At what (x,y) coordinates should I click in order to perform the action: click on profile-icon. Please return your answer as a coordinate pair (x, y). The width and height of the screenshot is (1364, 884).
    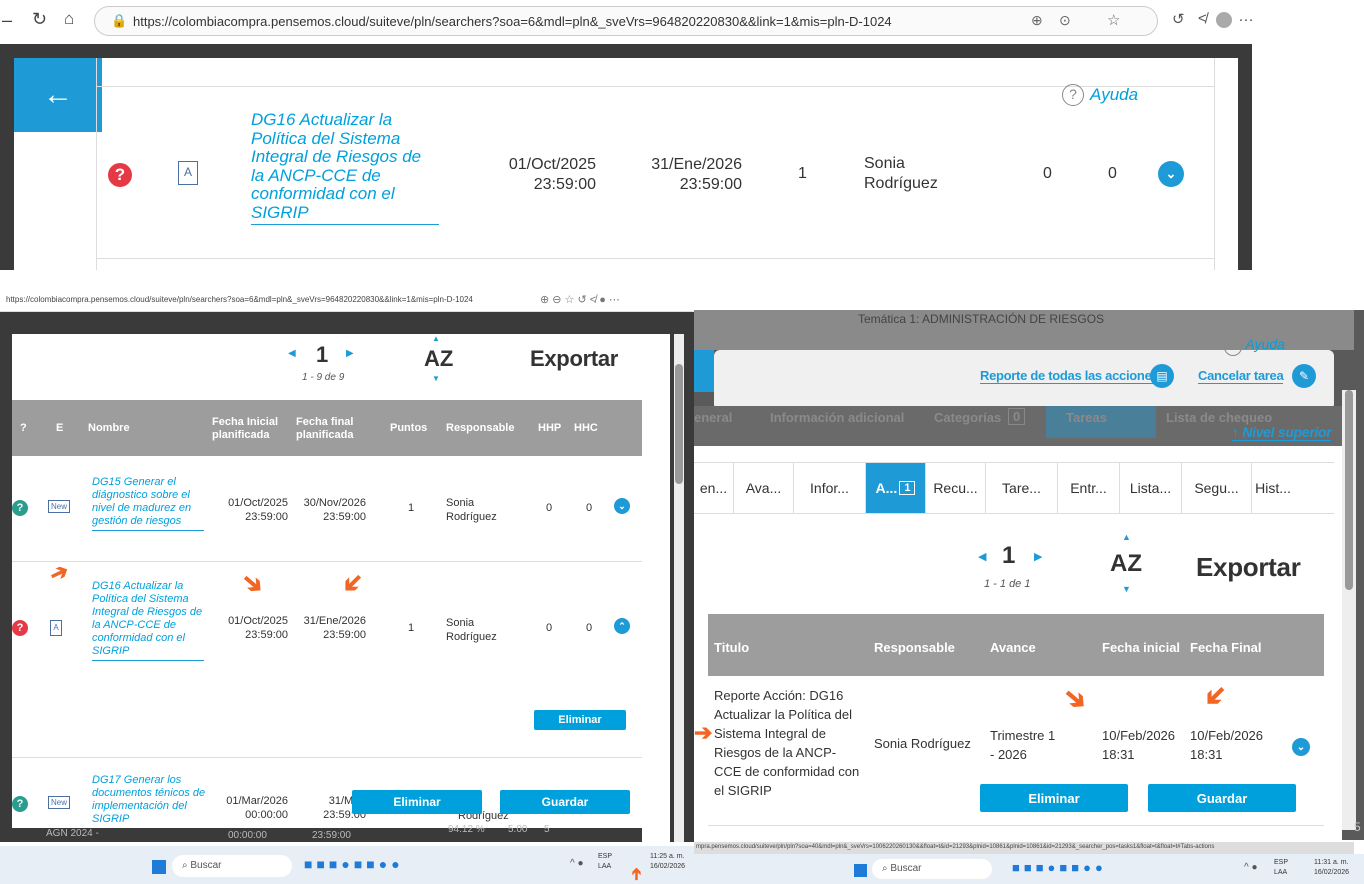
    Looking at the image, I should click on (1224, 20).